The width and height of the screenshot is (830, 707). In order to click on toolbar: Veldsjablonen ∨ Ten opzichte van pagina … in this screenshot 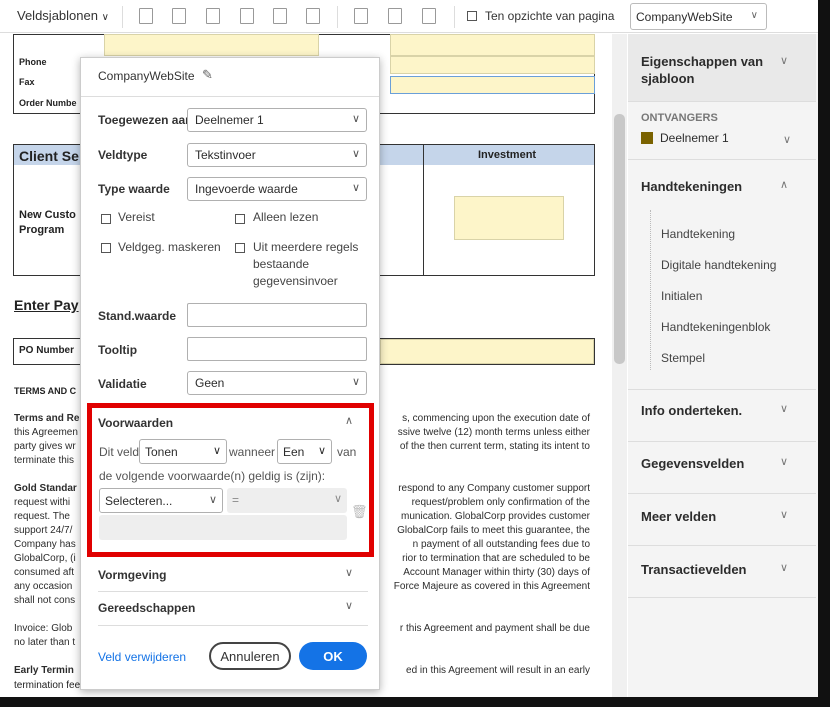, I will do `click(409, 16)`.